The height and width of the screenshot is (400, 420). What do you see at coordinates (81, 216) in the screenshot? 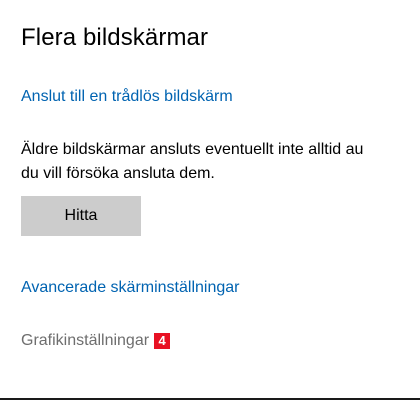
I see `detect-button: Hitta` at bounding box center [81, 216].